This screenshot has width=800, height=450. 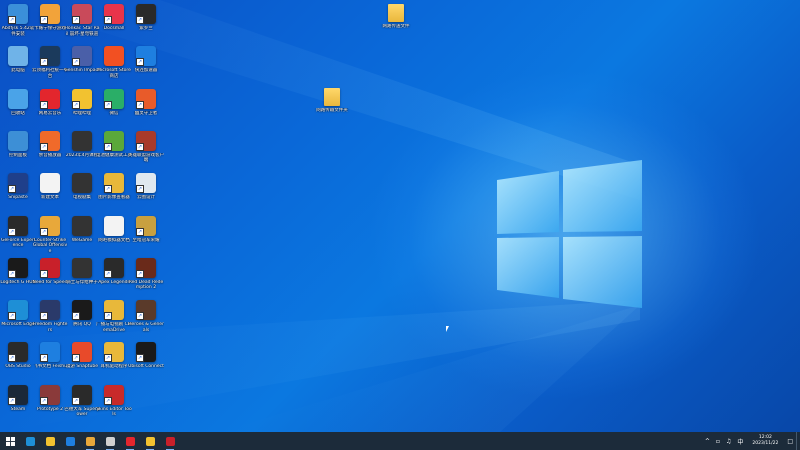 I want to click on desktop-icon: ↗ 电池健康测试工具, so click(x=114, y=144).